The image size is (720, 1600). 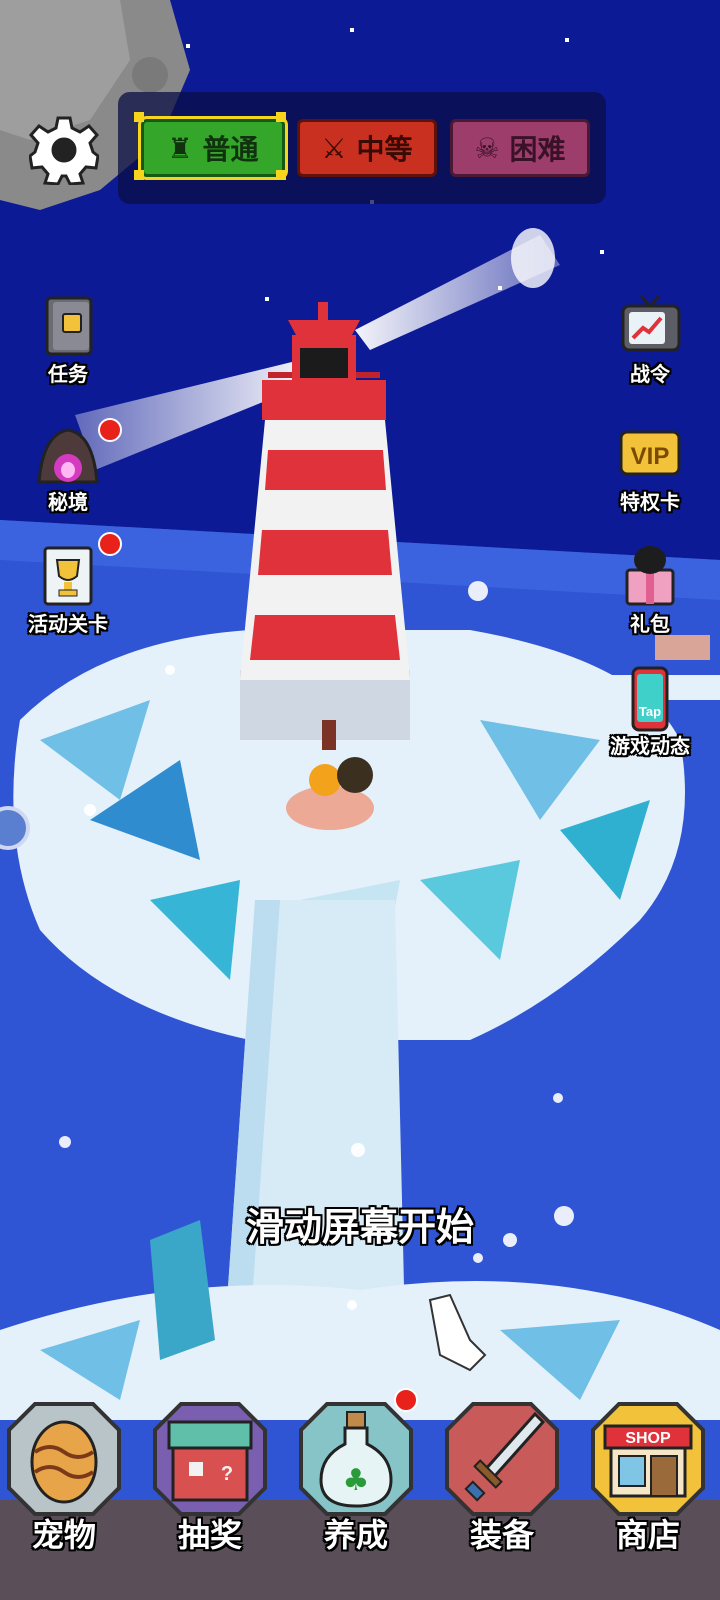 What do you see at coordinates (180, 148) in the screenshot?
I see `castle-icon: ♜` at bounding box center [180, 148].